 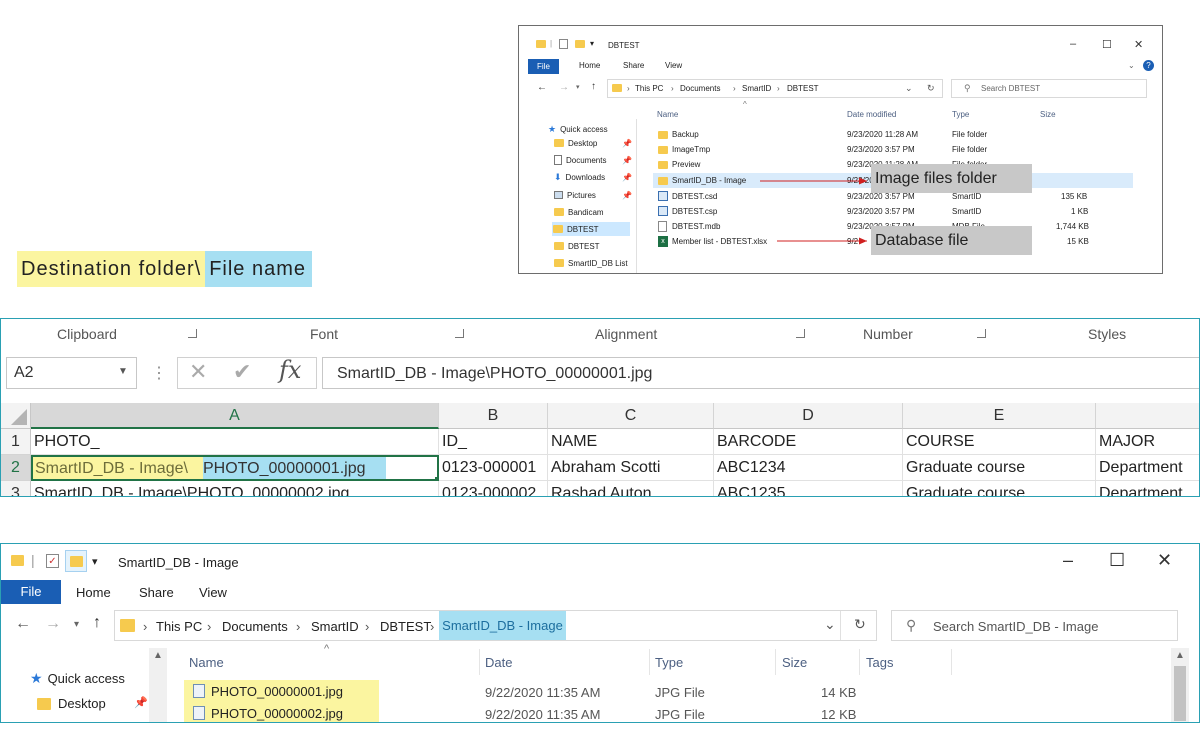 What do you see at coordinates (71, 373) in the screenshot?
I see `name-box: A2 ▼` at bounding box center [71, 373].